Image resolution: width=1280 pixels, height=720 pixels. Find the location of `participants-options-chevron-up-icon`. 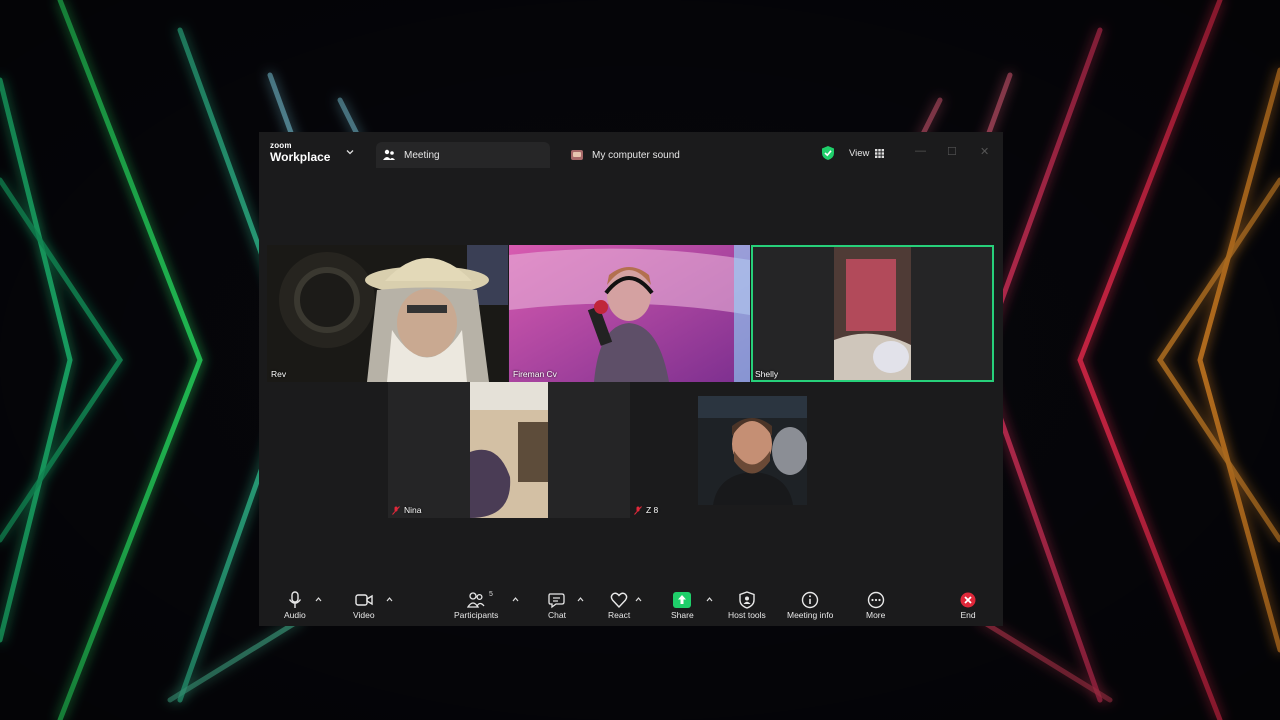

participants-options-chevron-up-icon is located at coordinates (515, 599).